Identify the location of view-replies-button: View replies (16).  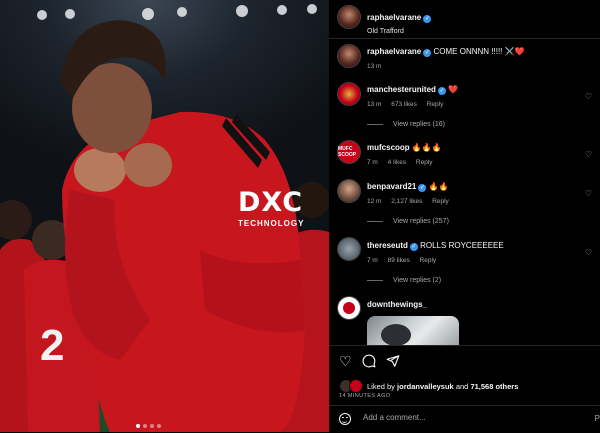
(406, 124).